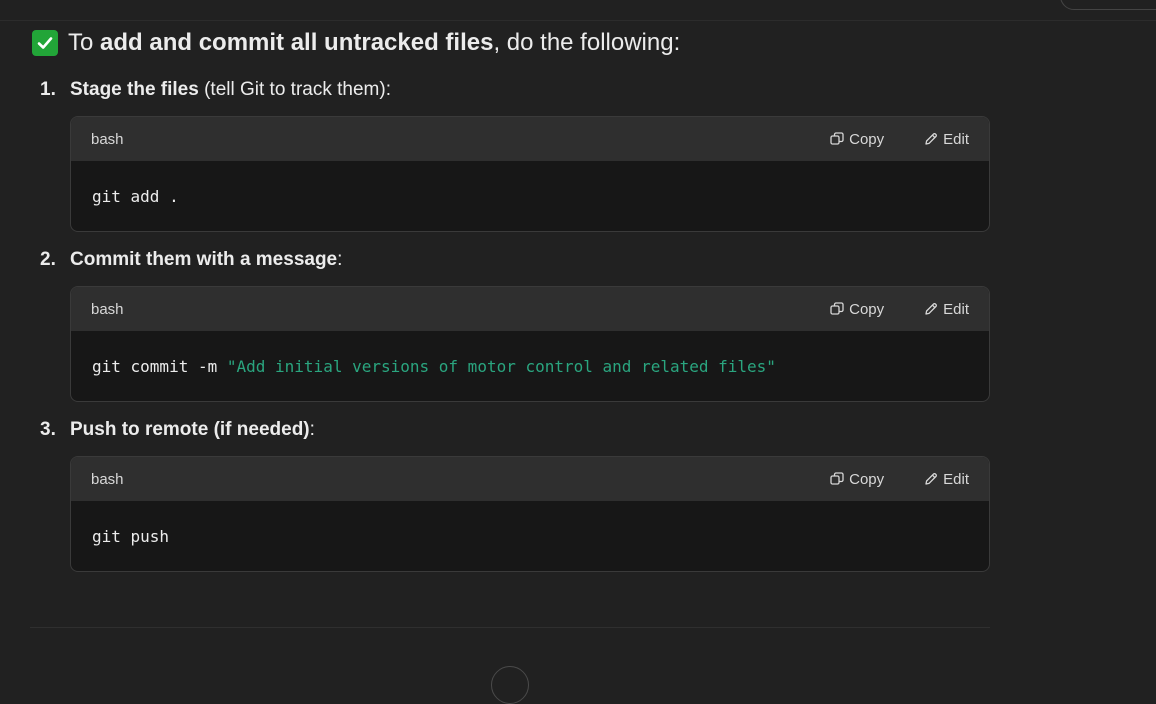  I want to click on step-2: 2. Commit them with a message:, so click(515, 260).